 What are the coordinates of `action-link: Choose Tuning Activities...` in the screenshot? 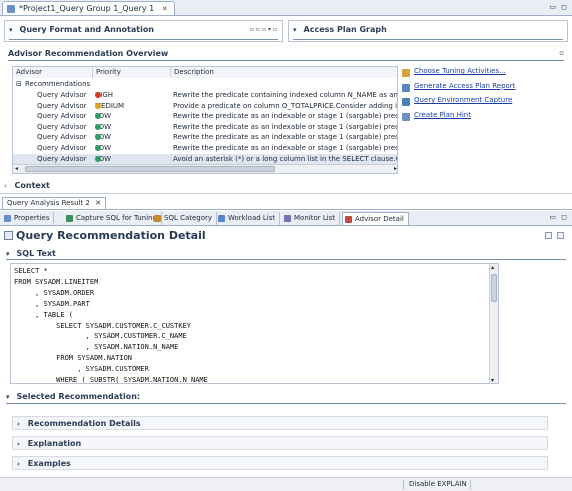 It's located at (460, 71).